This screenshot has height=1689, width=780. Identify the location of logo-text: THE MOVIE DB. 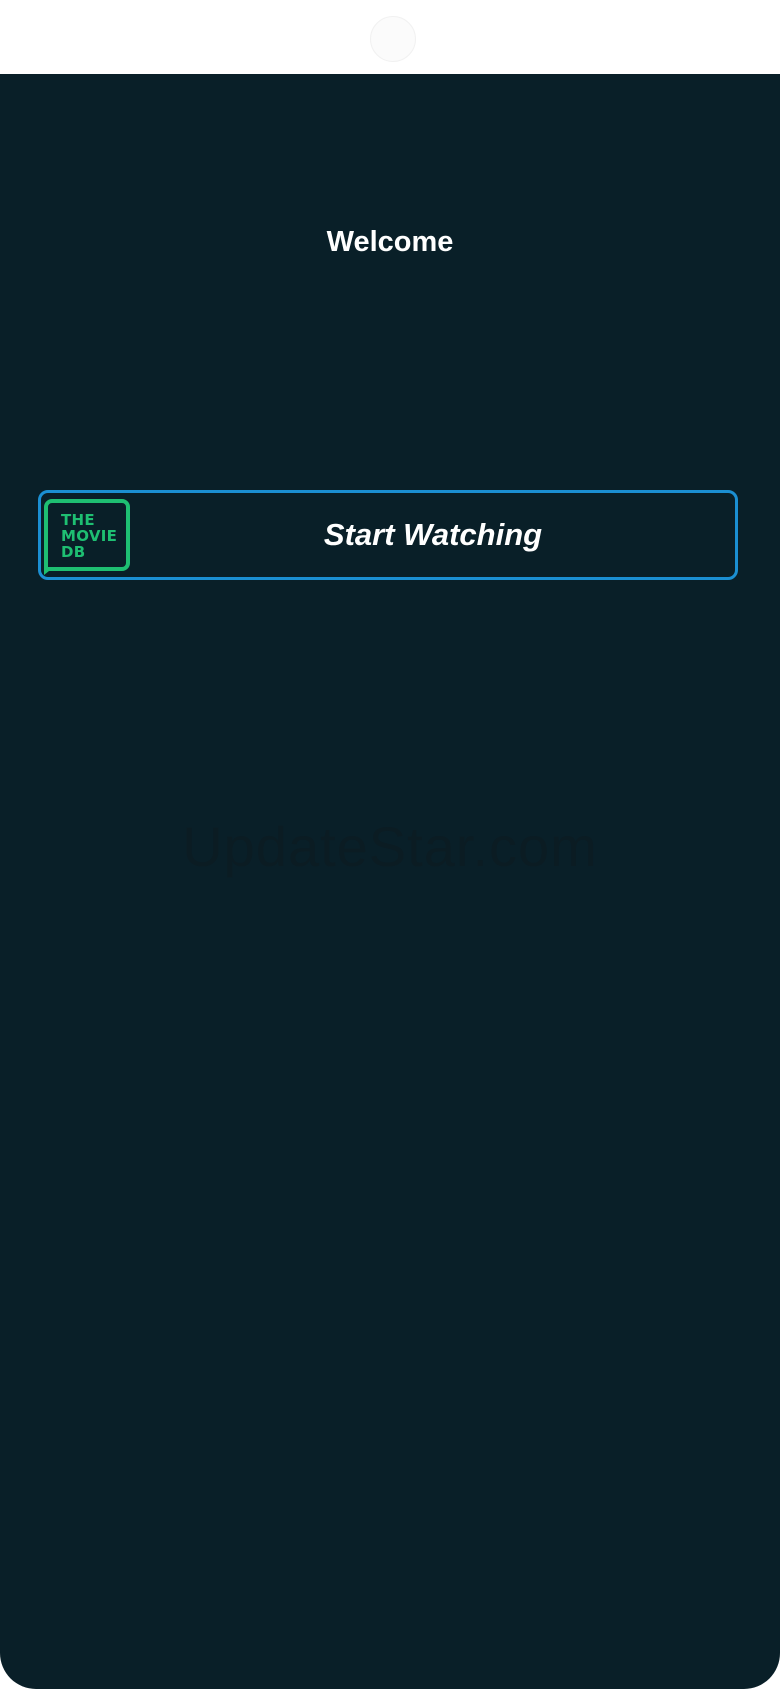
(89, 536).